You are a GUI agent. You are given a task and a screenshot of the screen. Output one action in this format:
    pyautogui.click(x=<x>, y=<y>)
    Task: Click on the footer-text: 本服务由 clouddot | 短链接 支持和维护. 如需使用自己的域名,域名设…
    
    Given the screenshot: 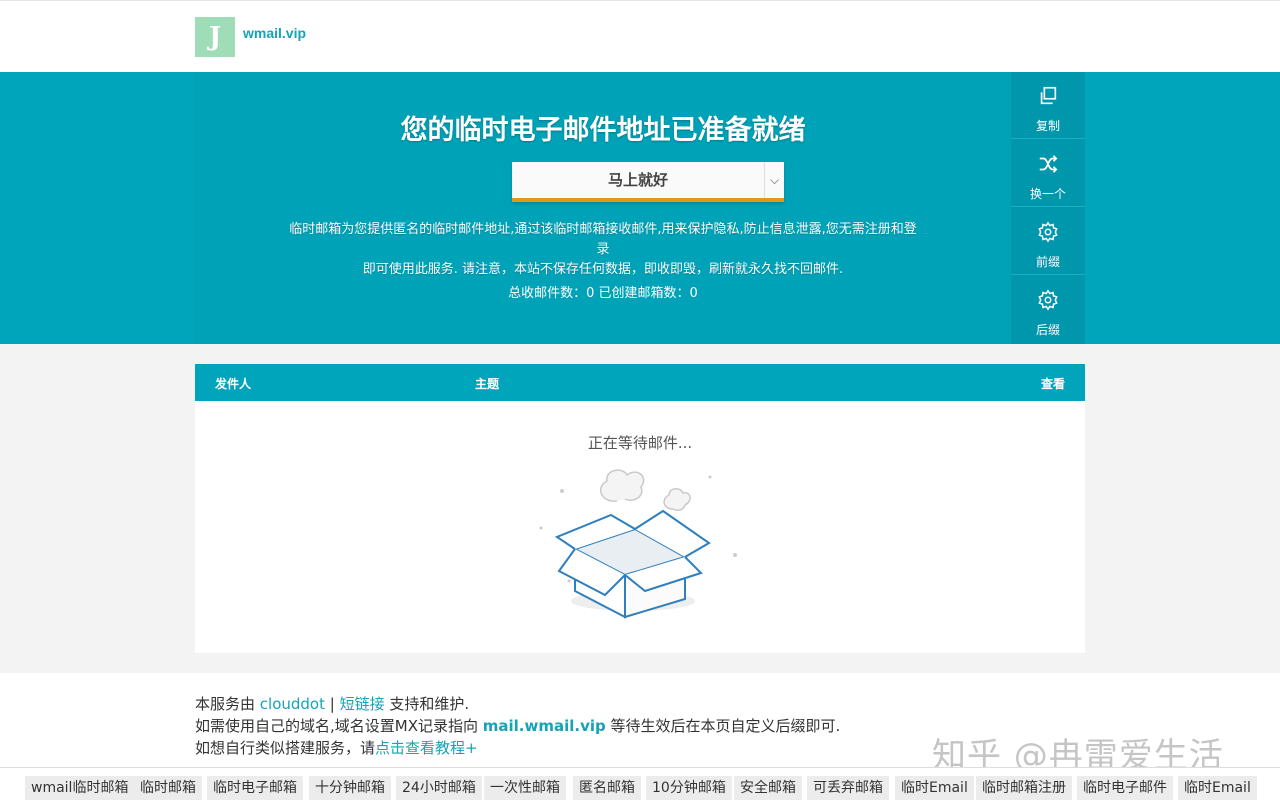 What is the action you would take?
    pyautogui.click(x=517, y=726)
    